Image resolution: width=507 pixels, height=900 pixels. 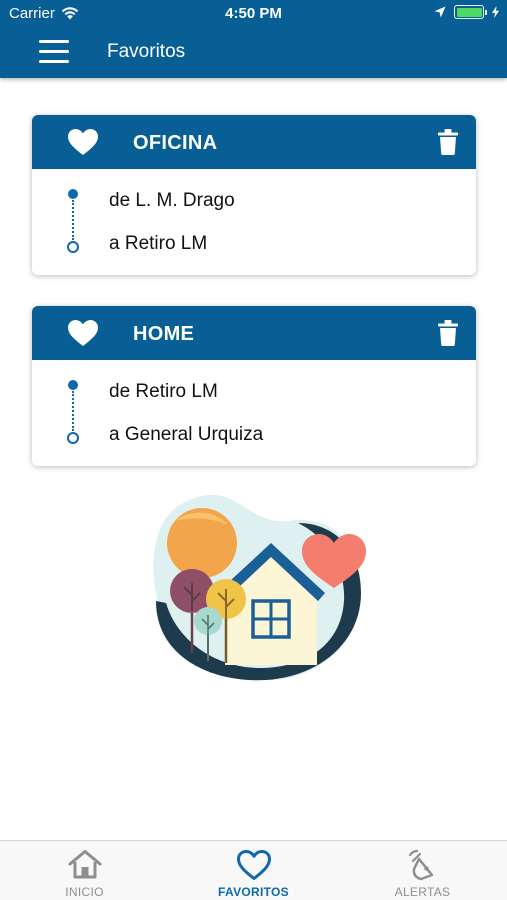 I want to click on tab-alertas: ALERTAS, so click(x=422, y=870).